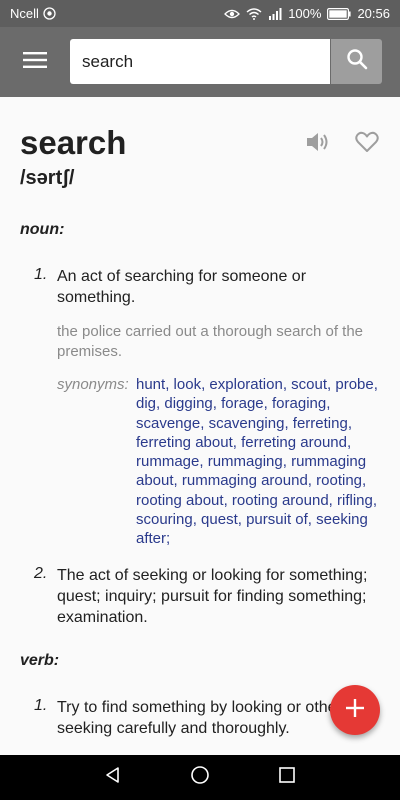  What do you see at coordinates (164, 519) in the screenshot?
I see `synonym-link: scouring` at bounding box center [164, 519].